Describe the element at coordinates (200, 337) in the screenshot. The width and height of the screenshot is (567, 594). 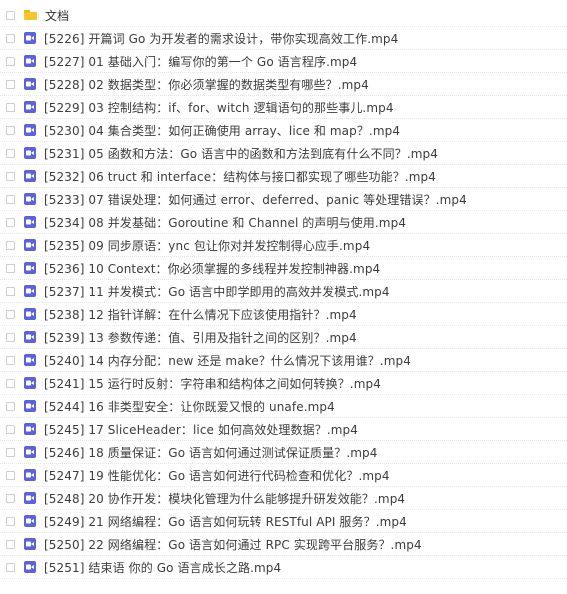
I see `file-name: [5239] 13 参数传递：值、引用及指针之间的区别？.mp4` at that location.